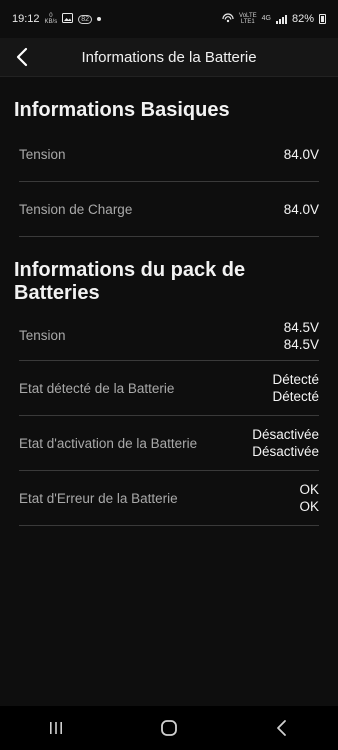 This screenshot has width=338, height=750. What do you see at coordinates (295, 396) in the screenshot?
I see `pack-value-2: Détecté` at bounding box center [295, 396].